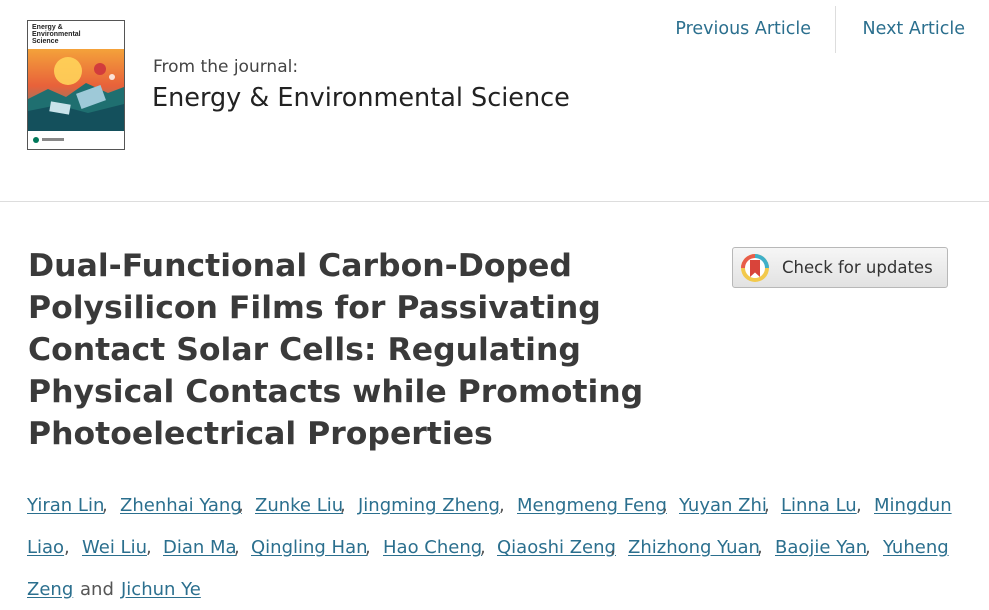  Describe the element at coordinates (361, 98) in the screenshot. I see `journal-name: Energy & Environmental Science` at that location.